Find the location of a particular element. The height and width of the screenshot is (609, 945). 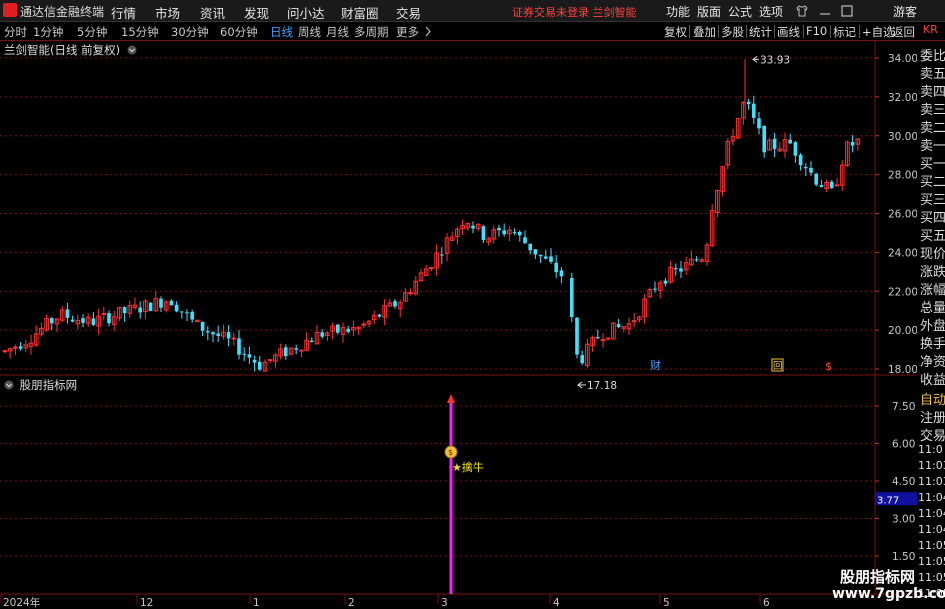

tool-huaxian: 画线 is located at coordinates (788, 32).